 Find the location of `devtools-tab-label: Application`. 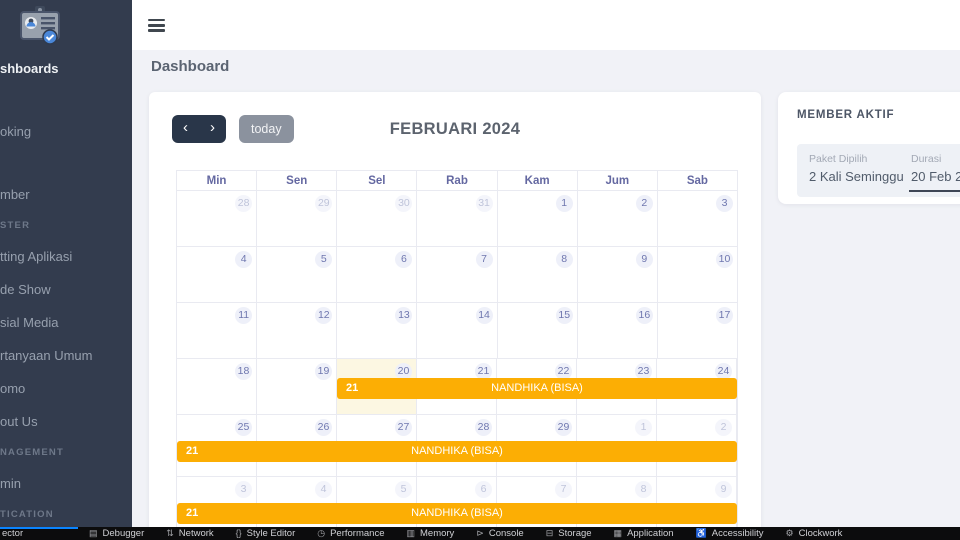

devtools-tab-label: Application is located at coordinates (650, 533).